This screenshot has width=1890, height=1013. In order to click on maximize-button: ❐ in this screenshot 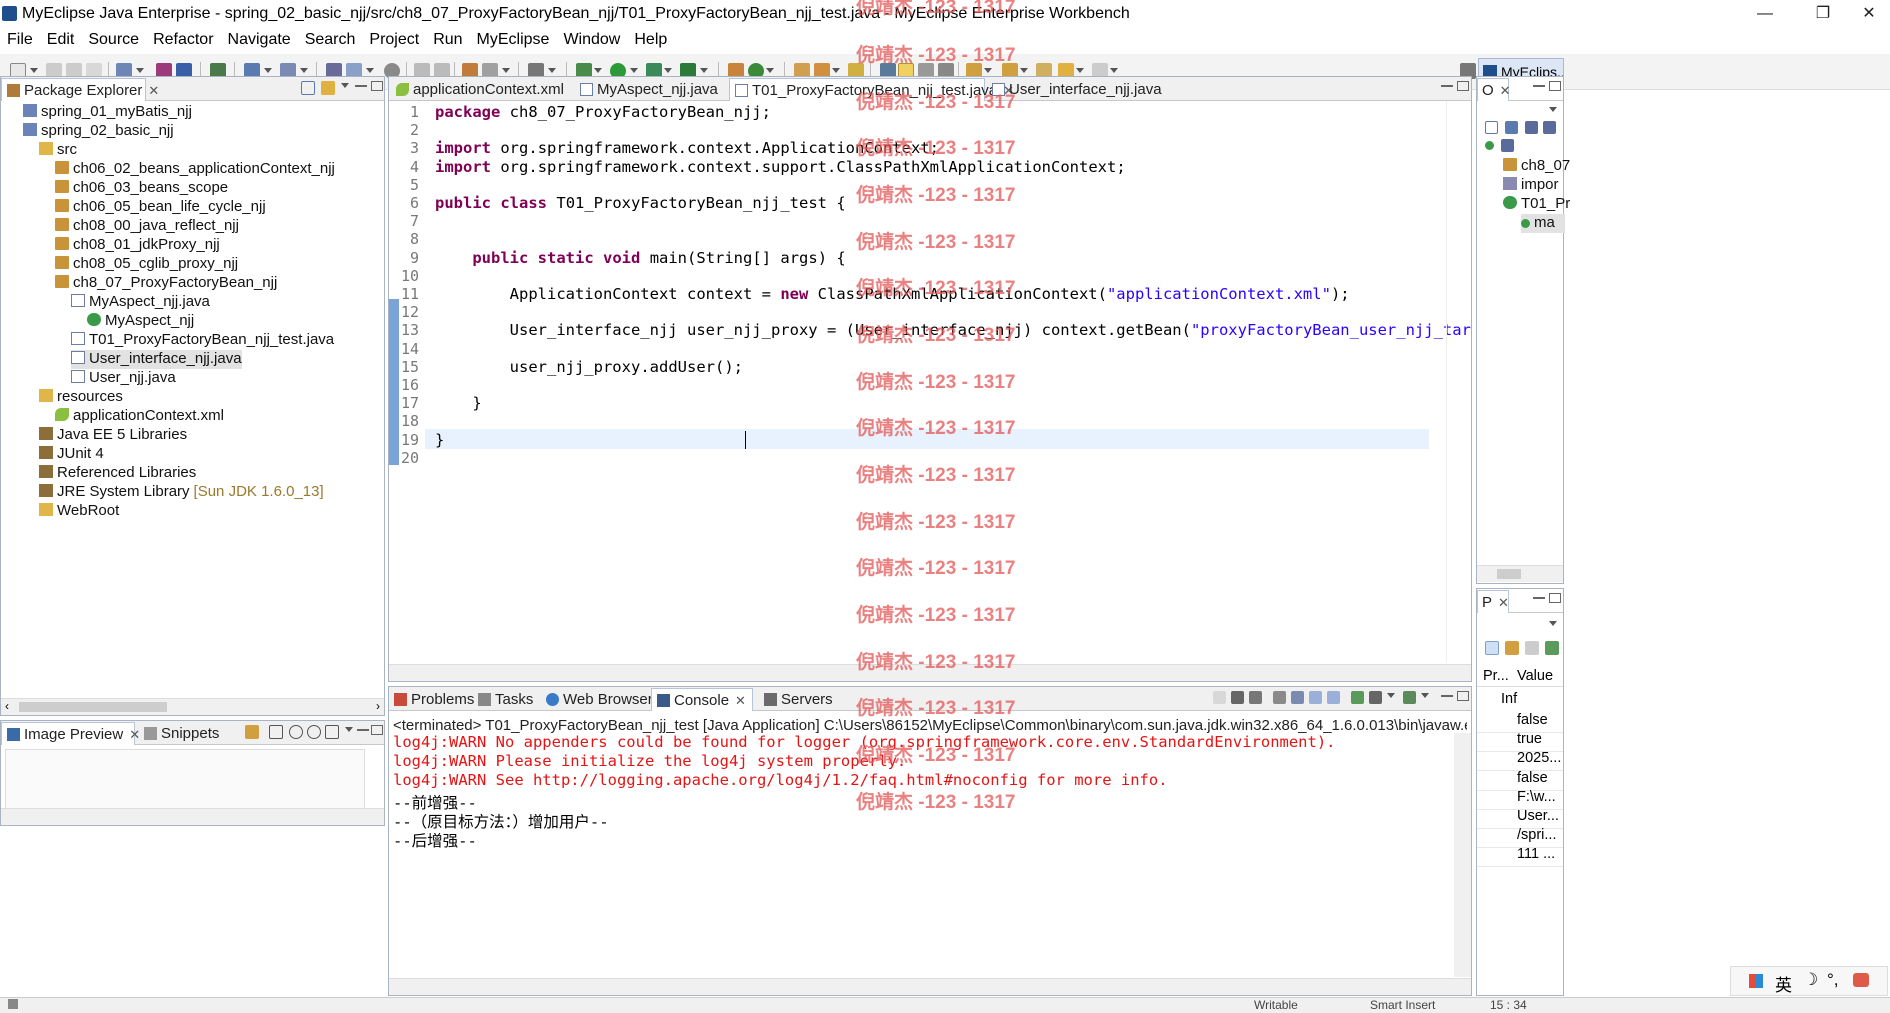, I will do `click(1823, 14)`.